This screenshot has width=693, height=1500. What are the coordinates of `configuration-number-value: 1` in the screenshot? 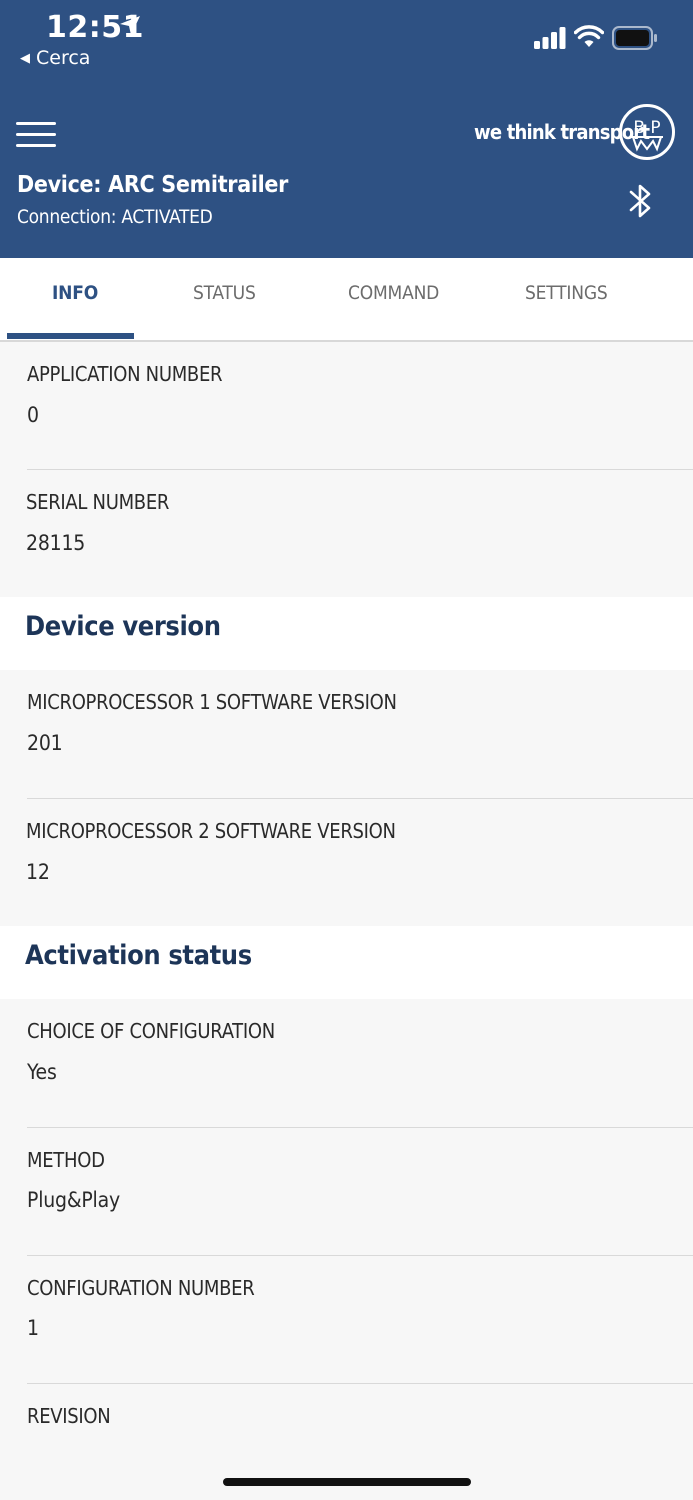 It's located at (33, 1328).